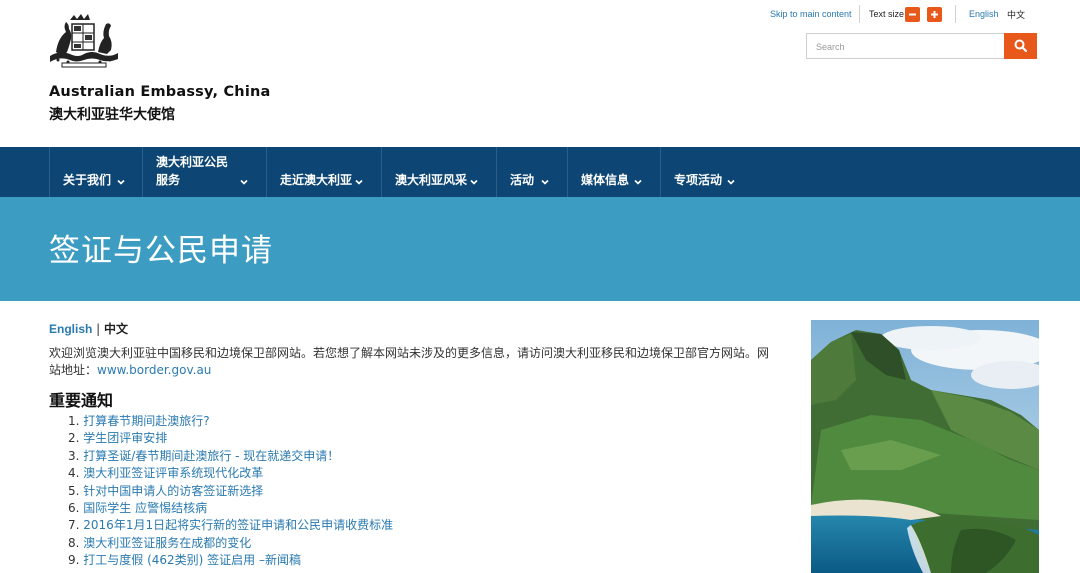 This screenshot has width=1080, height=573. I want to click on coat-of-arms-logo, so click(84, 40).